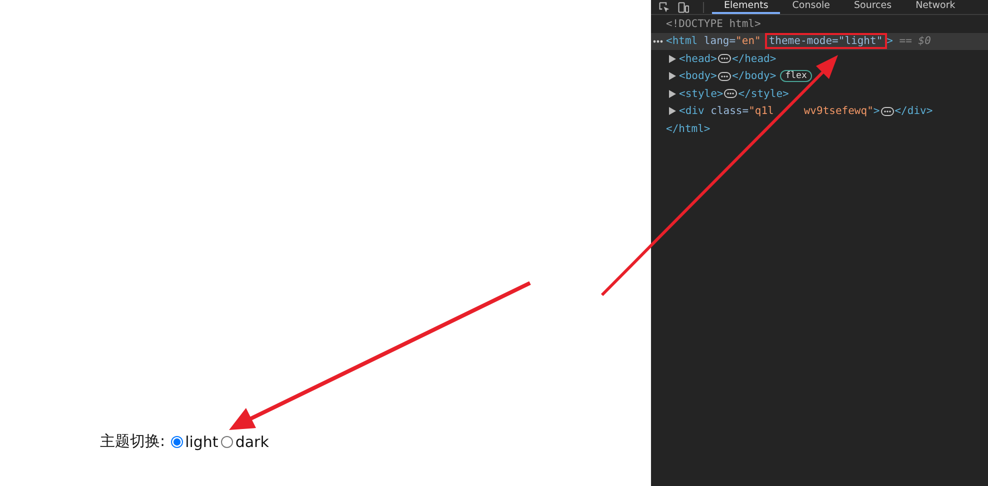  I want to click on code-text: </html>, so click(688, 128).